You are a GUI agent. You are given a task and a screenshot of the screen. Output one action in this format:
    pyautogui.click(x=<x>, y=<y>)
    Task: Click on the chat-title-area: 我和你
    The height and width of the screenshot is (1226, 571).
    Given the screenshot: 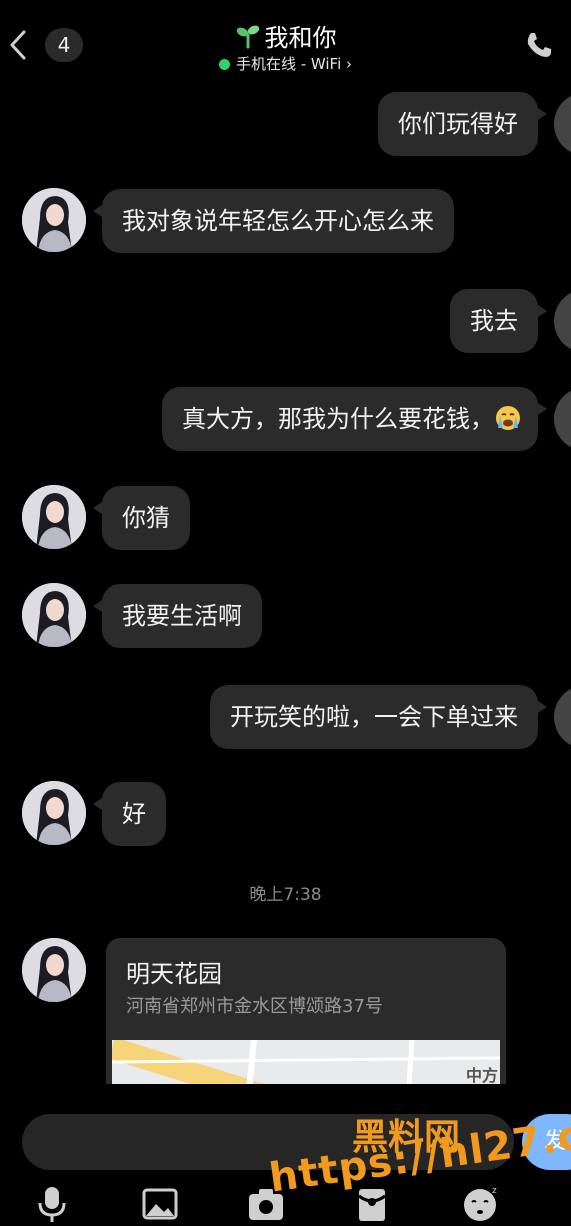 What is the action you would take?
    pyautogui.click(x=285, y=35)
    